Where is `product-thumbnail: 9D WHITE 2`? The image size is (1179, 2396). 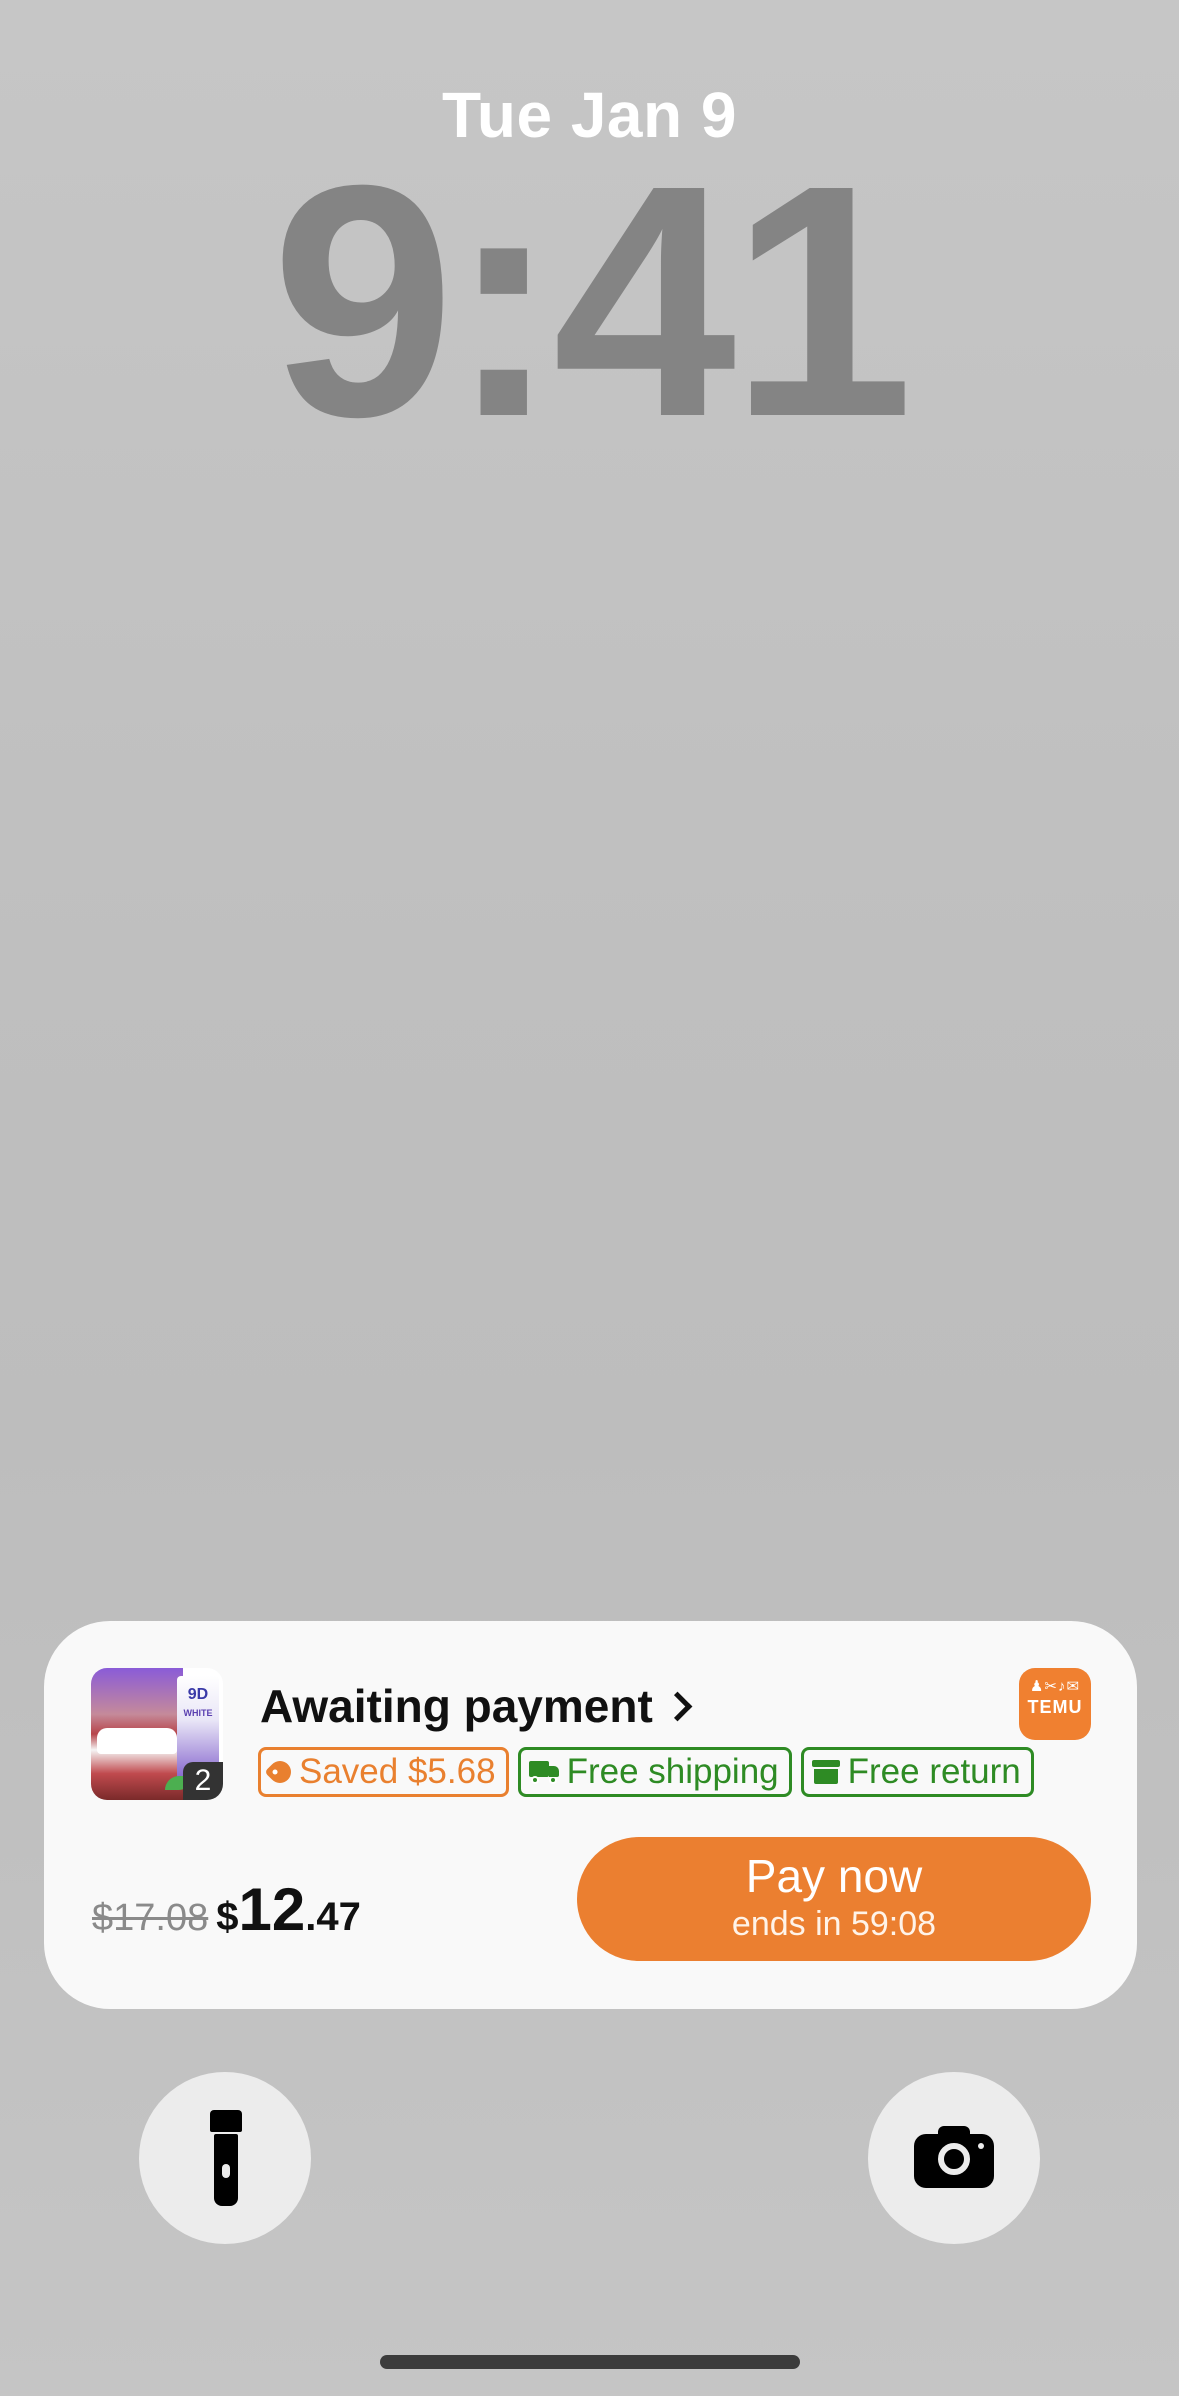 product-thumbnail: 9D WHITE 2 is located at coordinates (157, 1734).